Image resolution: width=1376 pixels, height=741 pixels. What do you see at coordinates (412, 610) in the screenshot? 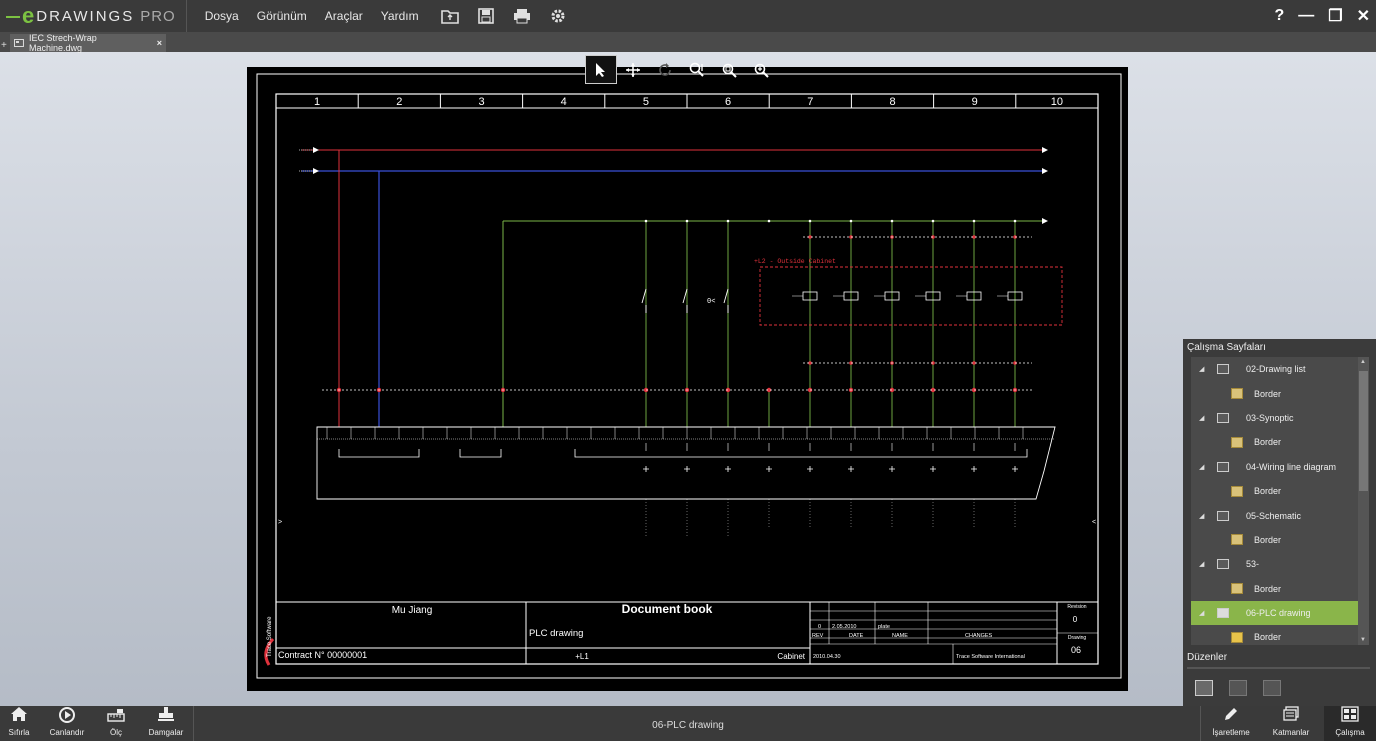
I see `author-name: Mu Jiang` at bounding box center [412, 610].